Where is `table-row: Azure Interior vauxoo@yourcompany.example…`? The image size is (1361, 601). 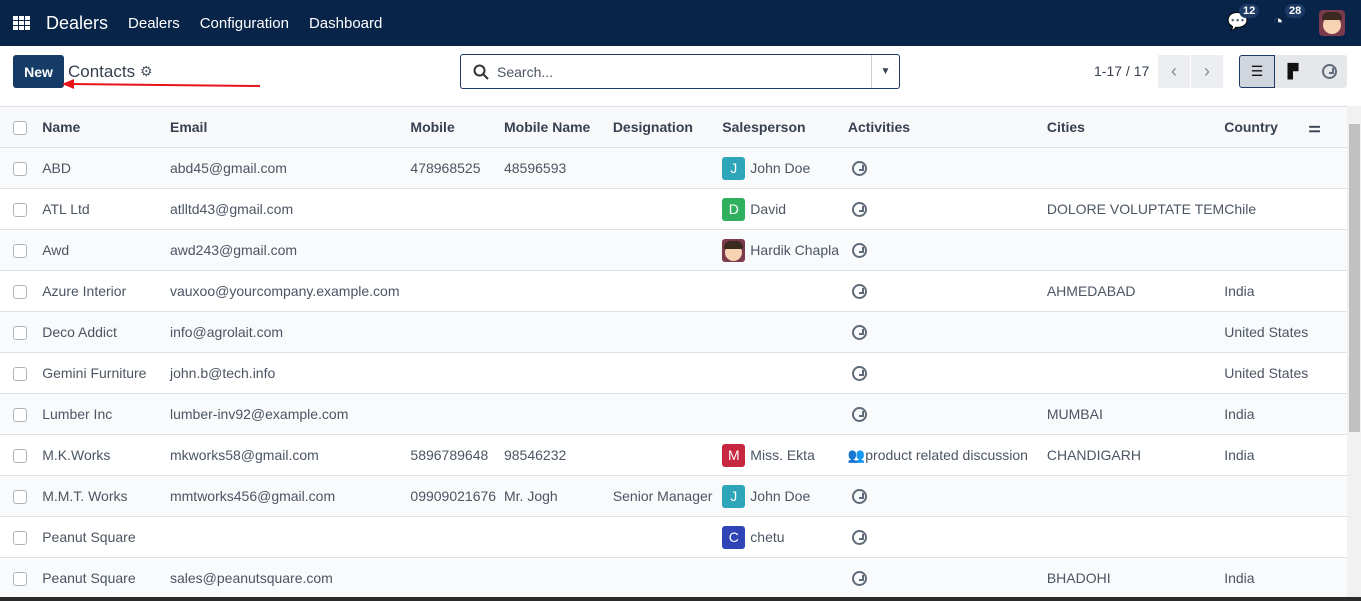
table-row: Azure Interior vauxoo@yourcompany.example… is located at coordinates (673, 291).